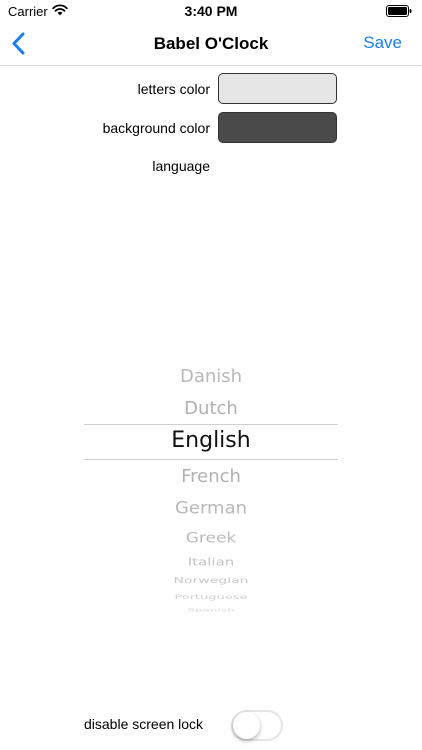  What do you see at coordinates (211, 581) in the screenshot?
I see `picker-option: Norwegian` at bounding box center [211, 581].